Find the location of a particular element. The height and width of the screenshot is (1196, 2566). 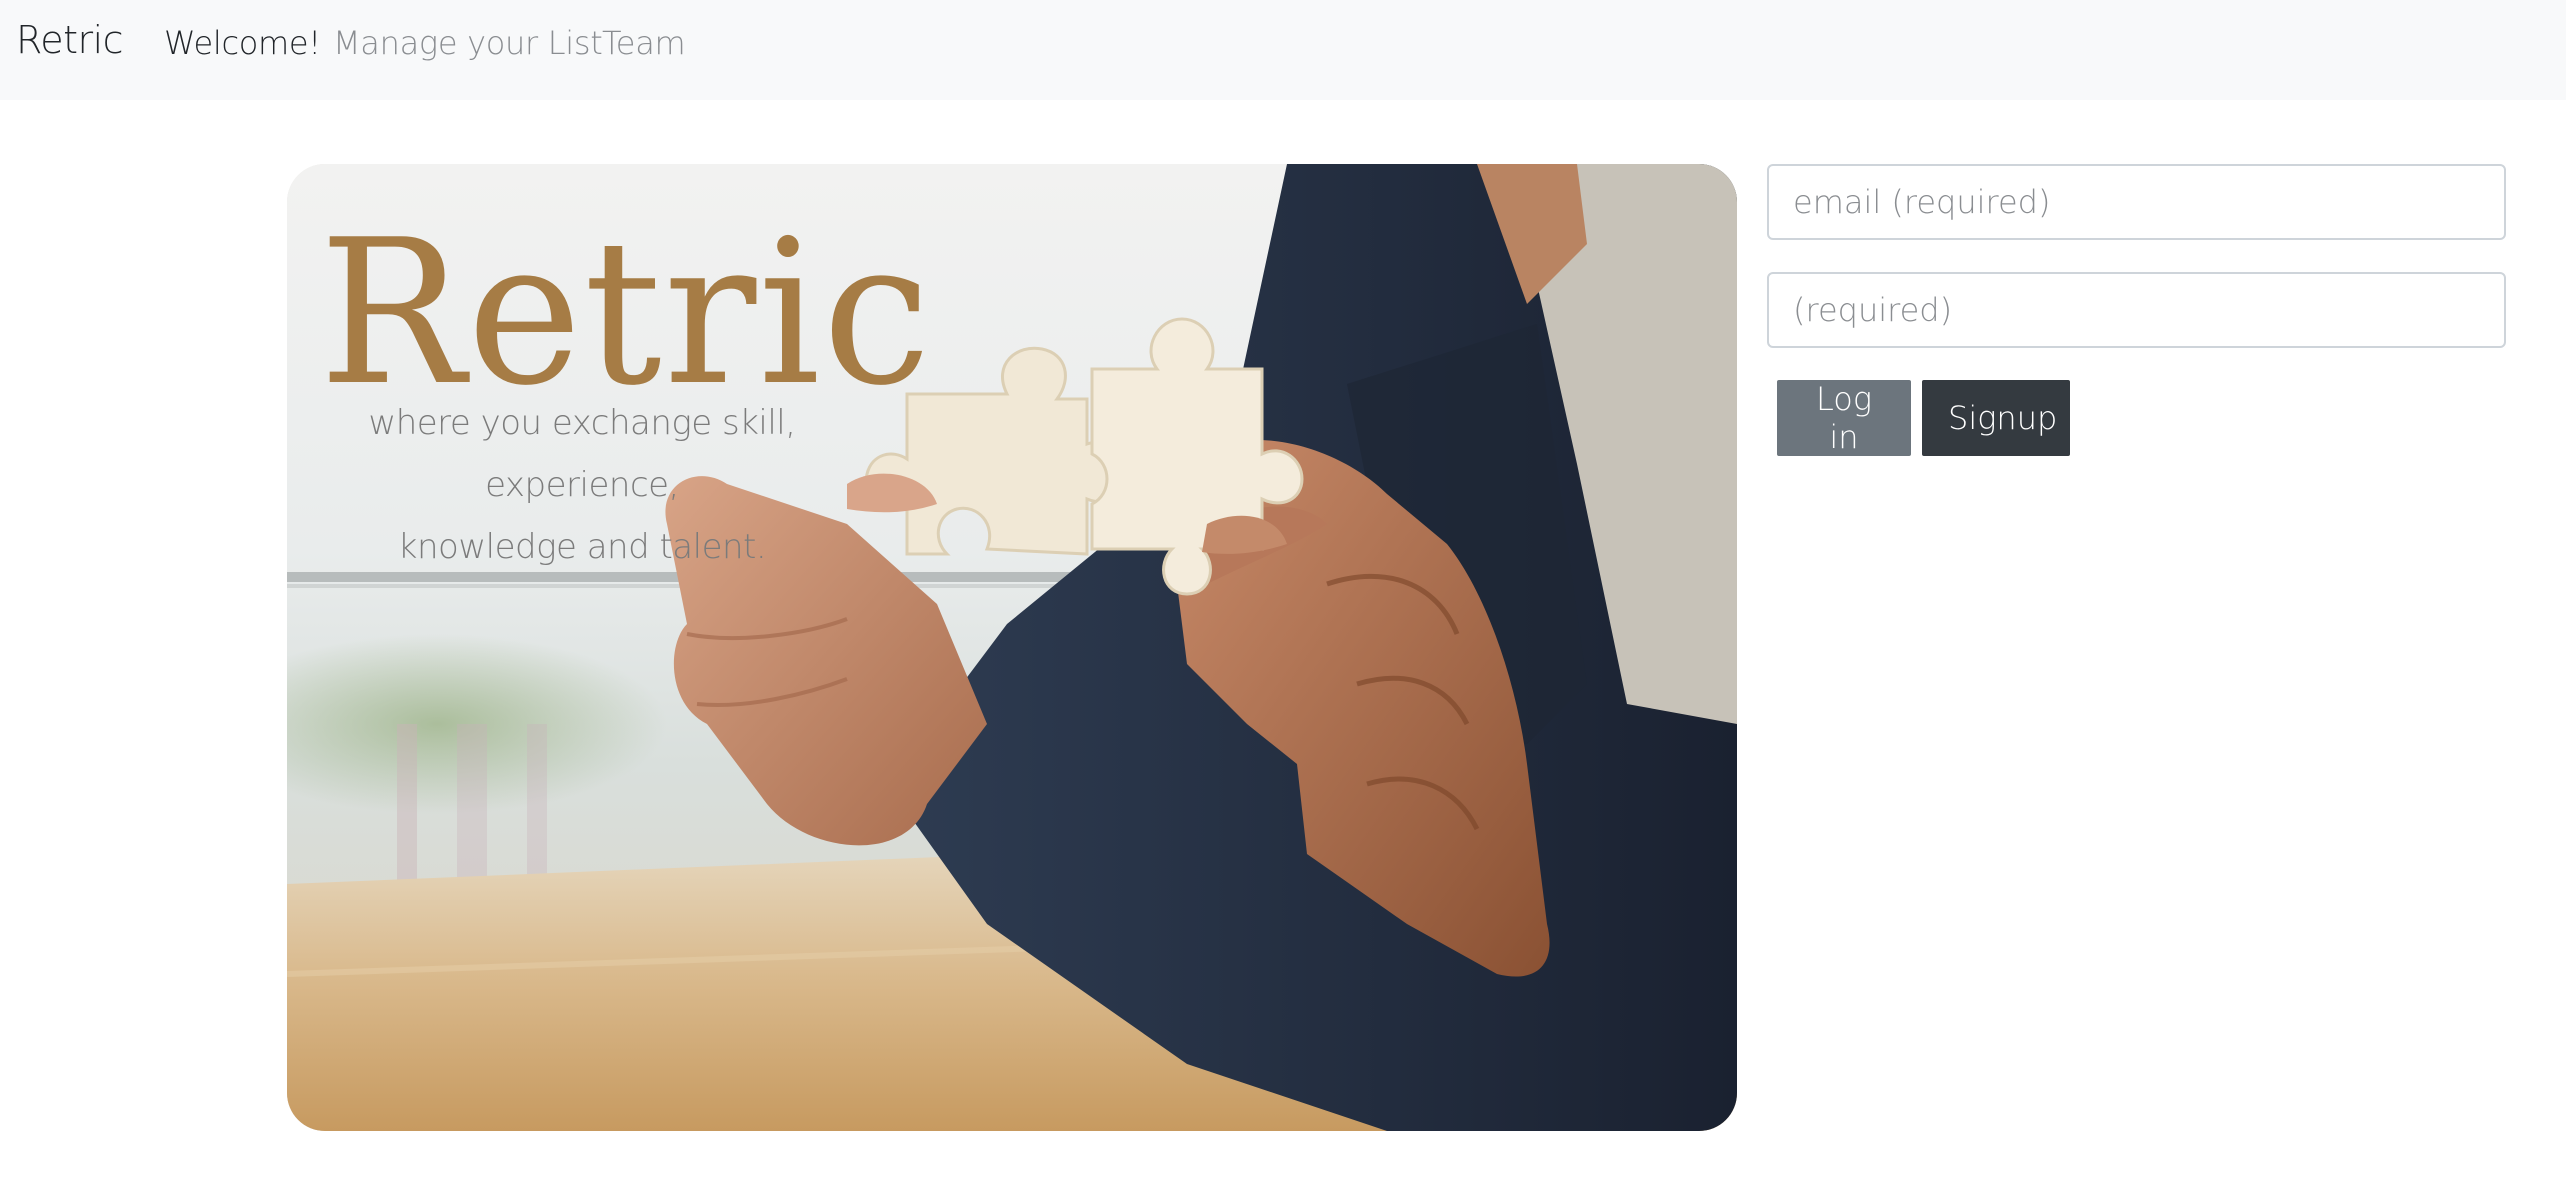

top-navbar: Retric Welcome! Manage your List Team is located at coordinates (1283, 50).